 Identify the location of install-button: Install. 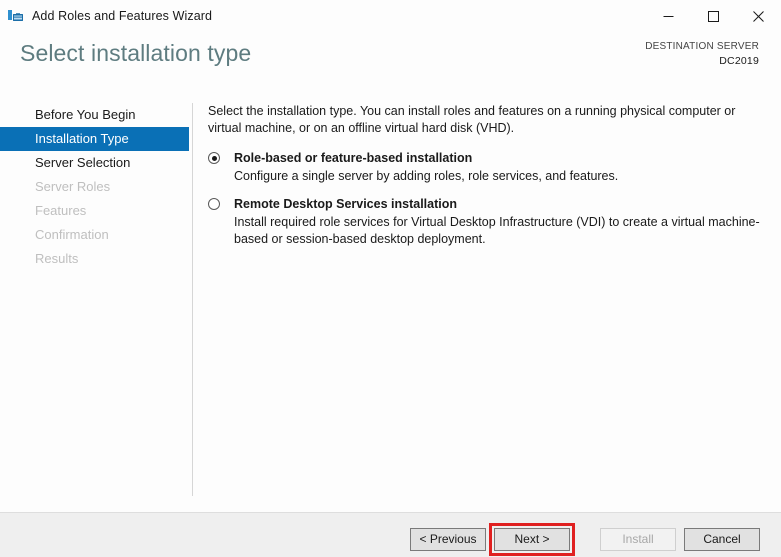
(638, 539).